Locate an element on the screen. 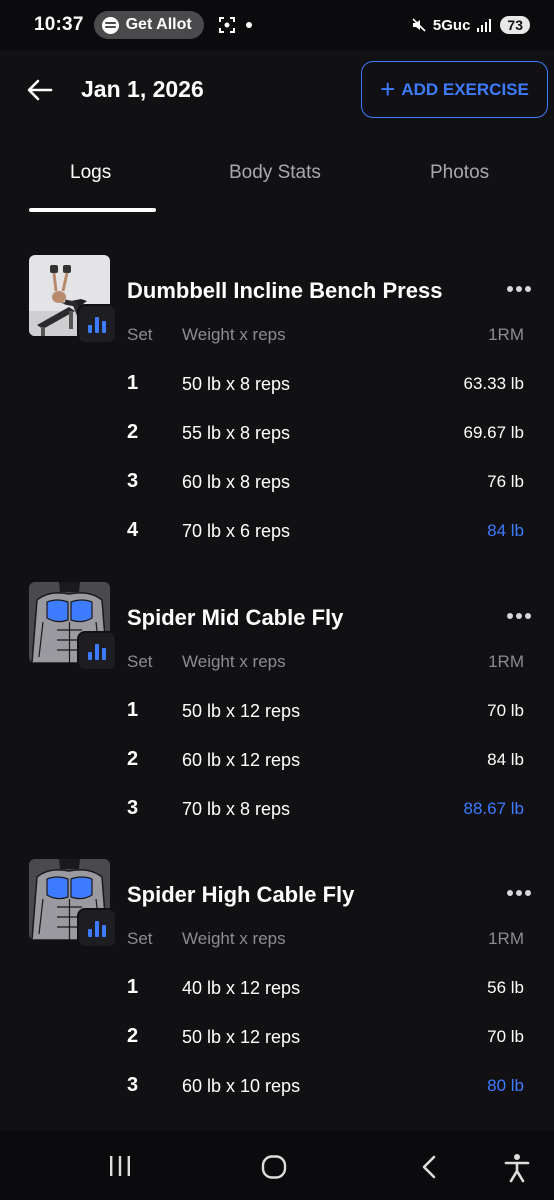 Image resolution: width=554 pixels, height=1200 pixels. exercise-title: Spider High Cable Fly is located at coordinates (241, 894).